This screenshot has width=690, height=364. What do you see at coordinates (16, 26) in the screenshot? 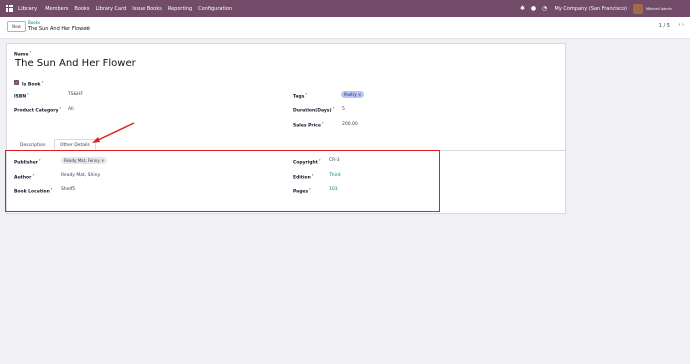
I see `new-button: New` at bounding box center [16, 26].